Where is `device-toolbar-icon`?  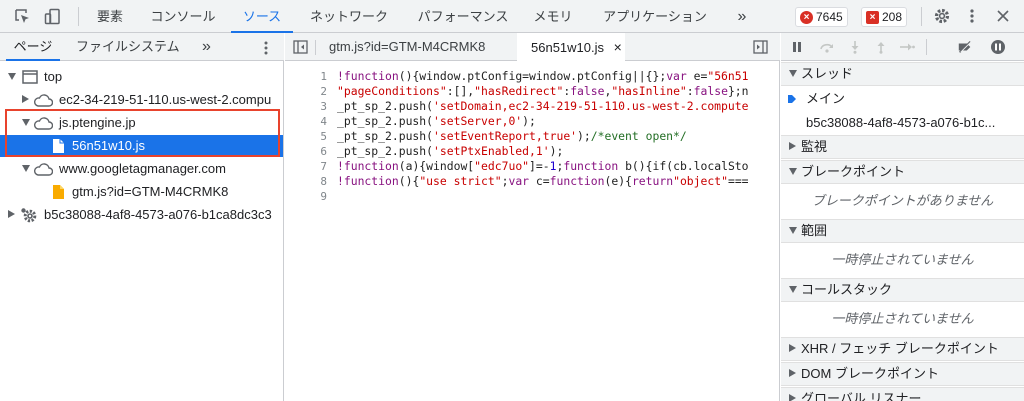
device-toolbar-icon is located at coordinates (52, 16).